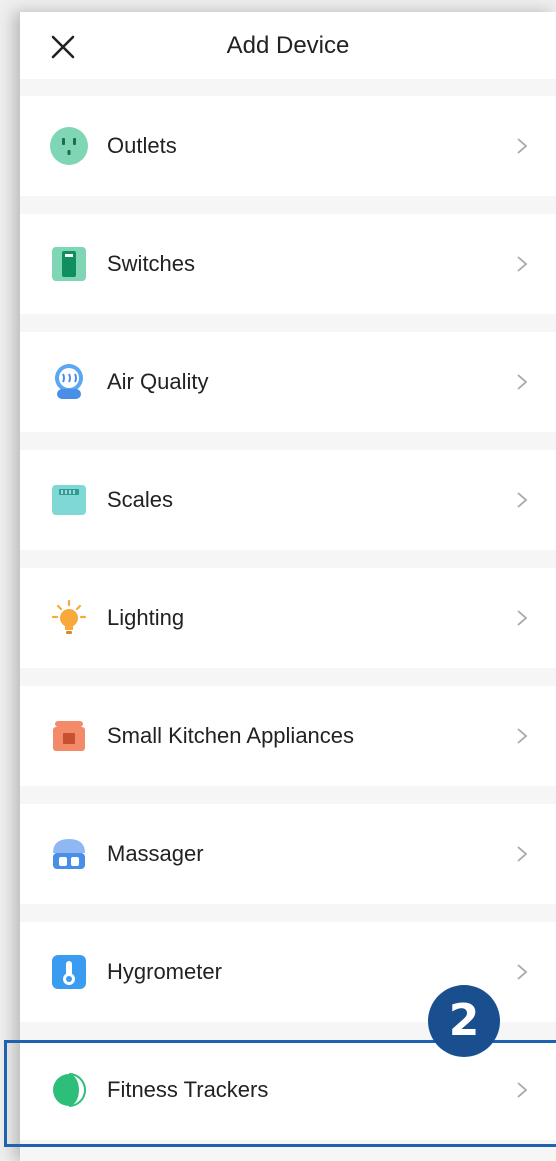 This screenshot has height=1161, width=556. What do you see at coordinates (69, 264) in the screenshot?
I see `switch-icon` at bounding box center [69, 264].